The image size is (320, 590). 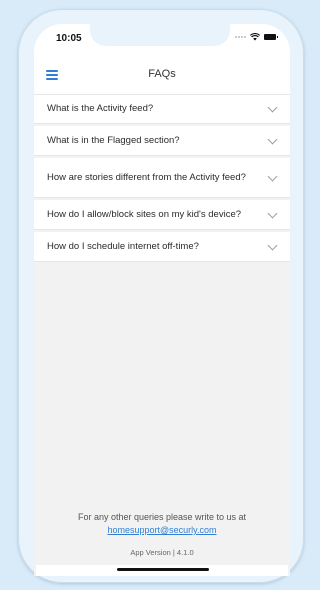 What do you see at coordinates (240, 37) in the screenshot?
I see `signal-icon` at bounding box center [240, 37].